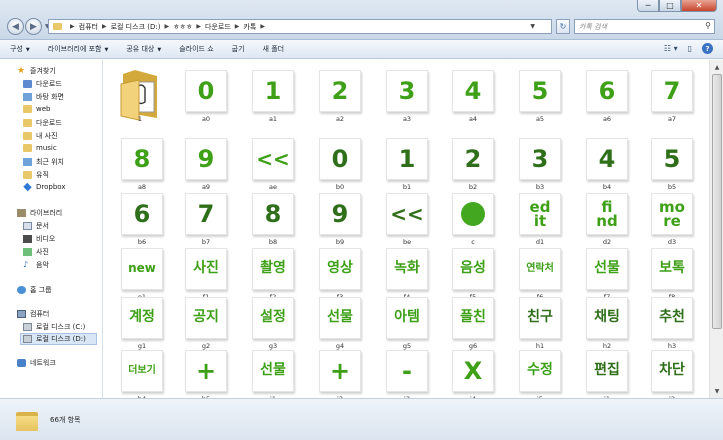  What do you see at coordinates (206, 269) in the screenshot?
I see `file-thumbnail: 사진` at bounding box center [206, 269].